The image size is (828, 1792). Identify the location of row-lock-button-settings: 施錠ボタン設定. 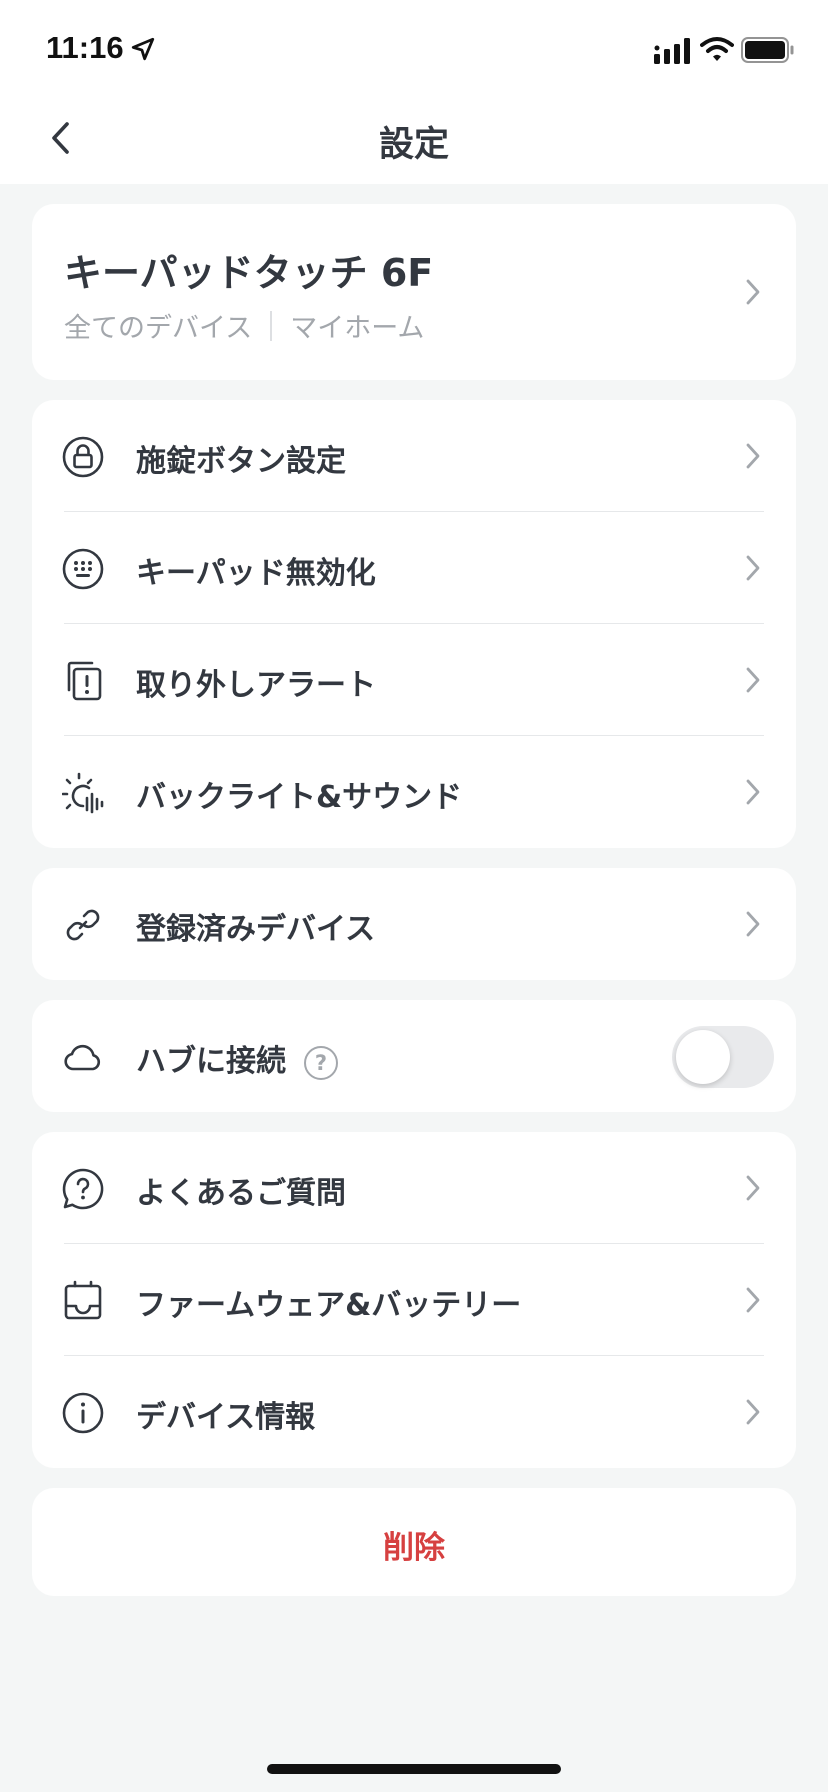
(414, 456).